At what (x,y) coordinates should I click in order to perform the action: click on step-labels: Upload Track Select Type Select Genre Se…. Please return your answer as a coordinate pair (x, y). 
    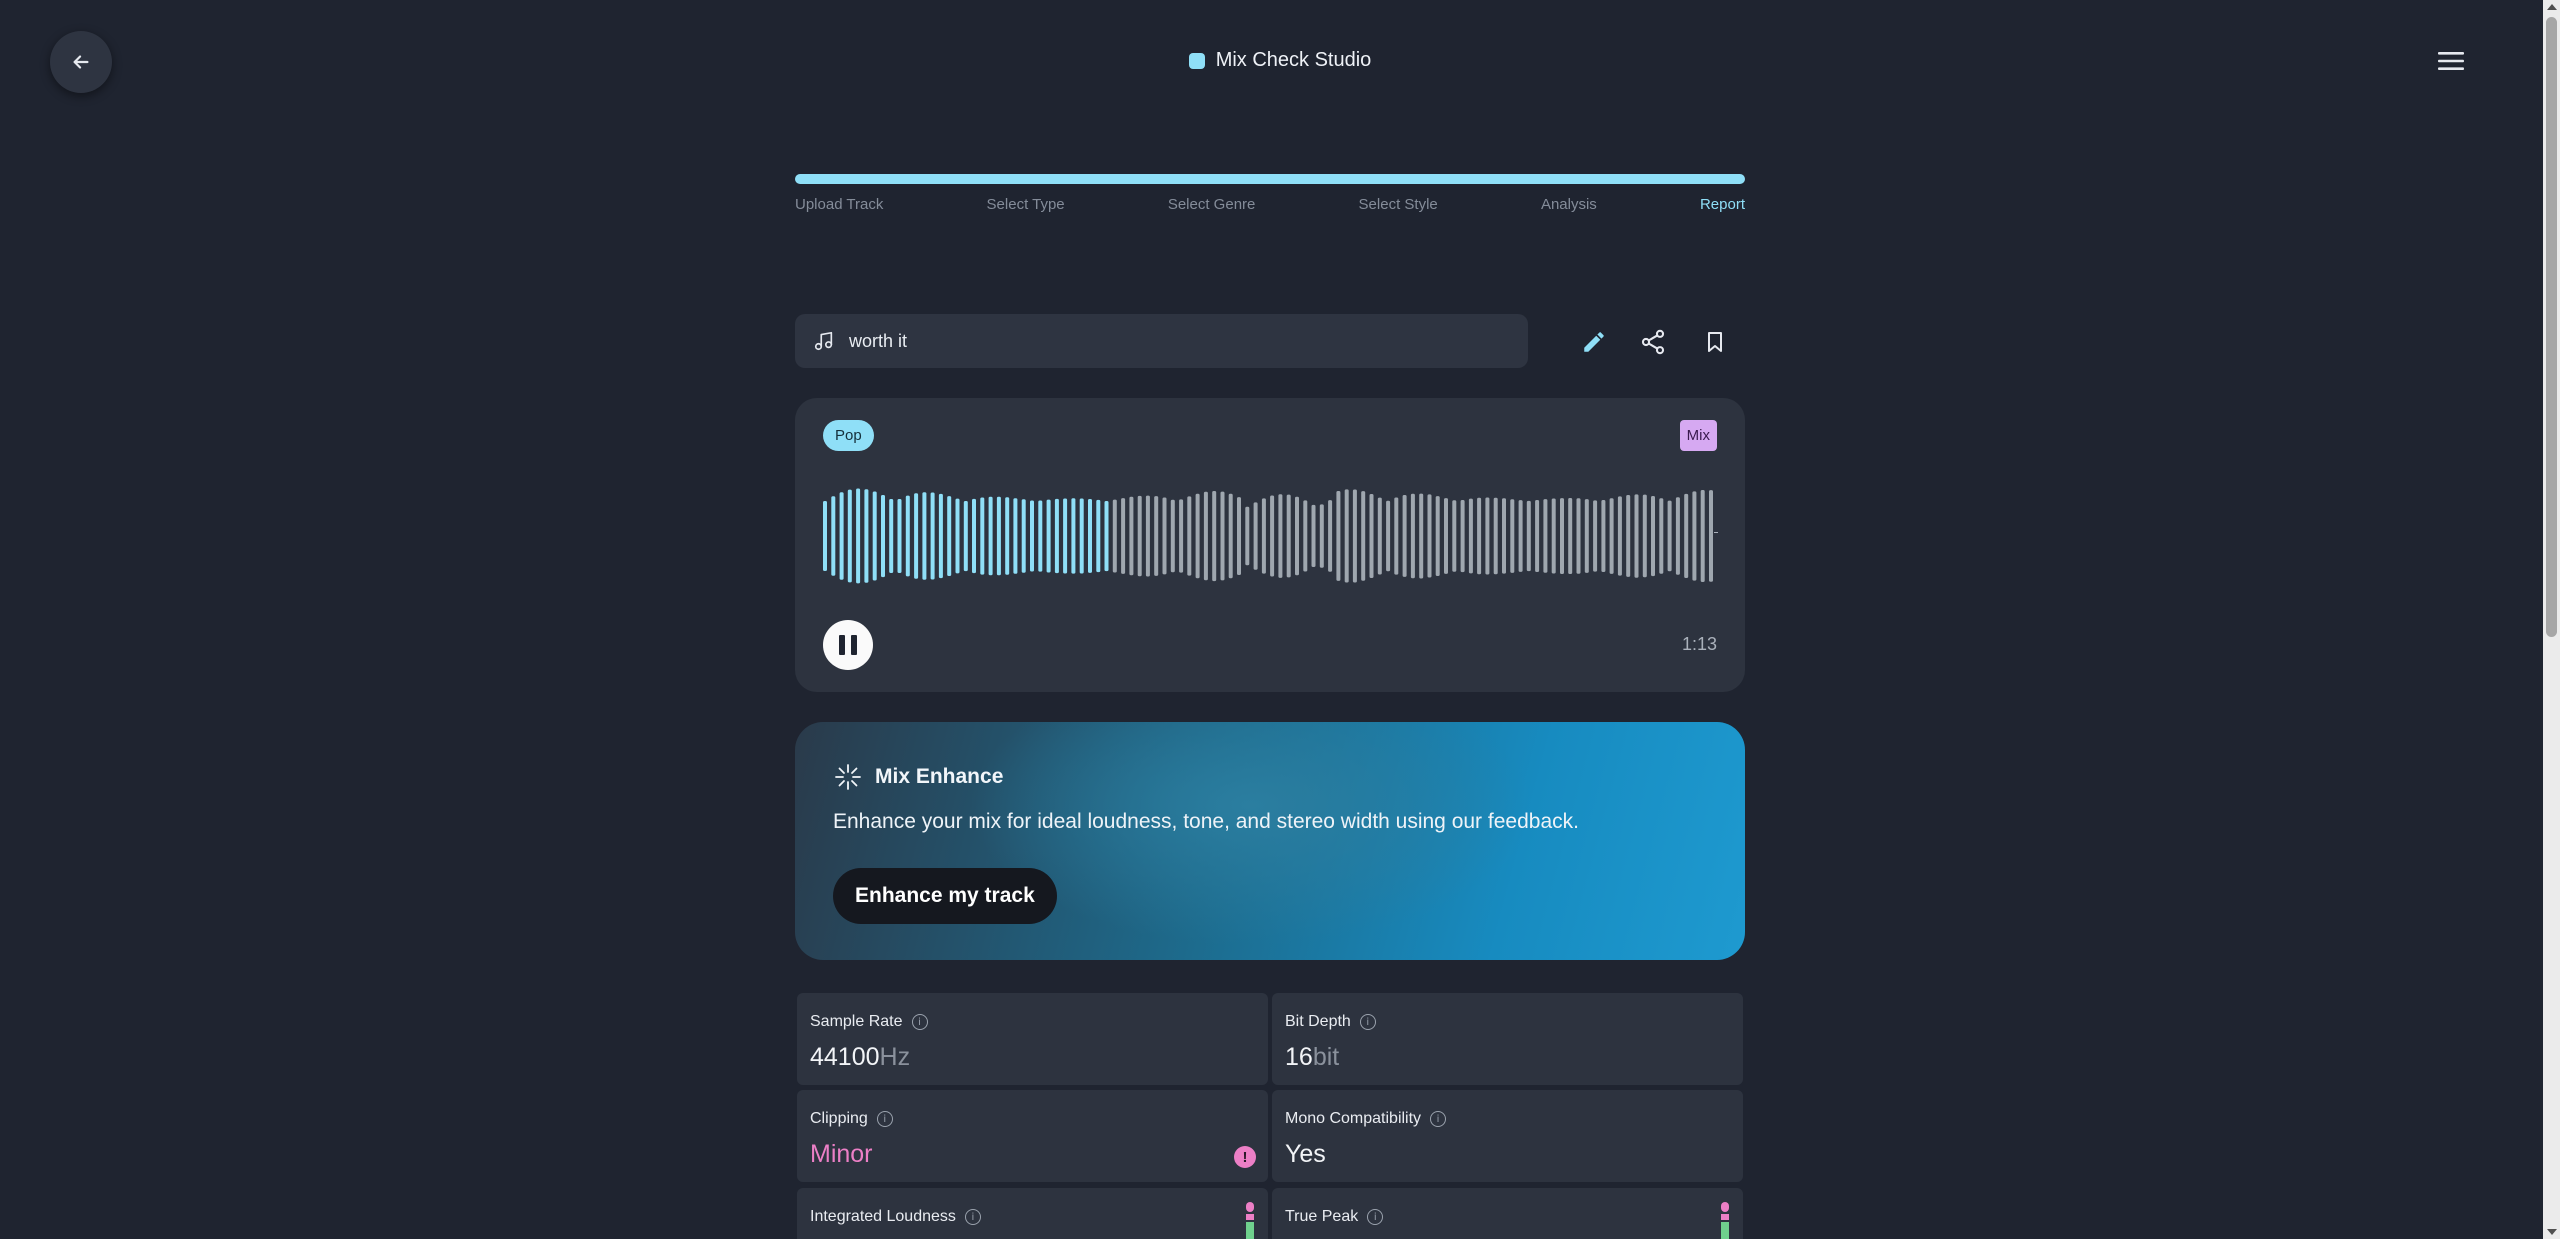
    Looking at the image, I should click on (1270, 204).